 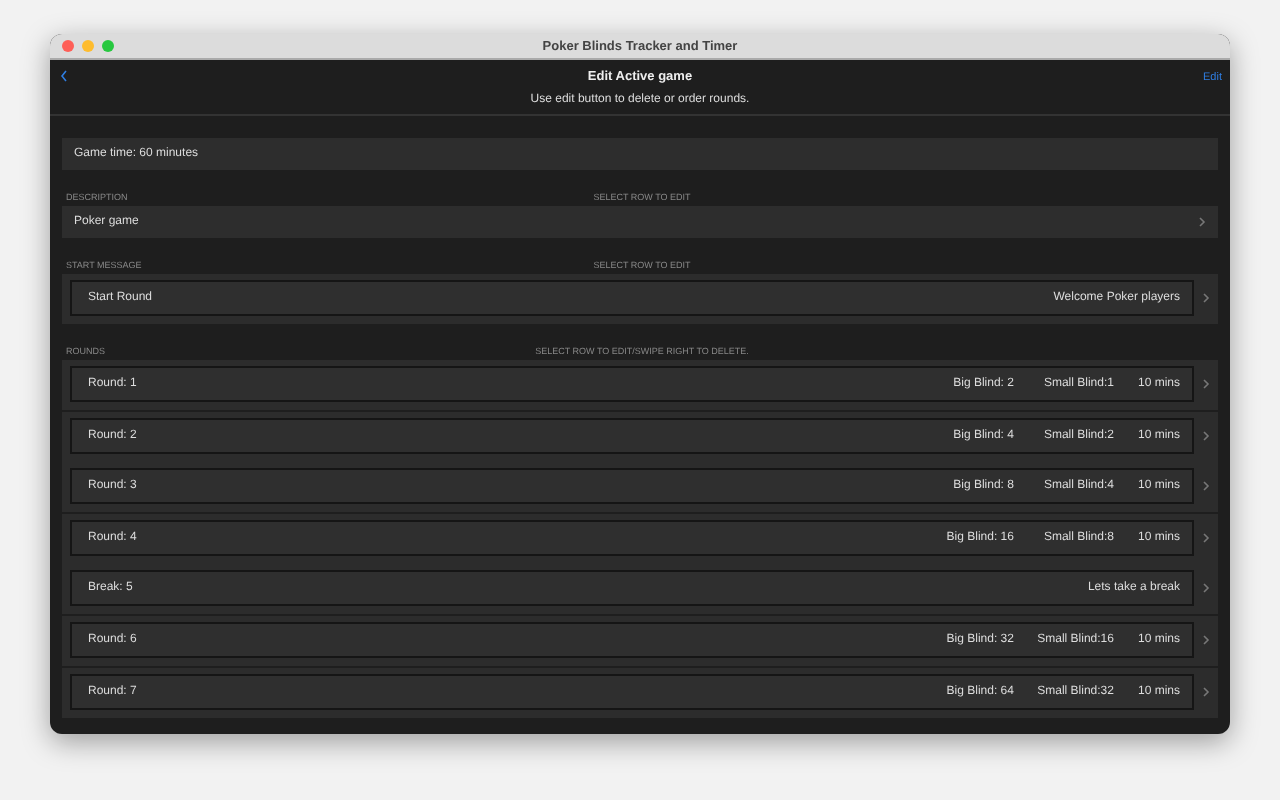 What do you see at coordinates (108, 46) in the screenshot?
I see `zoom-button` at bounding box center [108, 46].